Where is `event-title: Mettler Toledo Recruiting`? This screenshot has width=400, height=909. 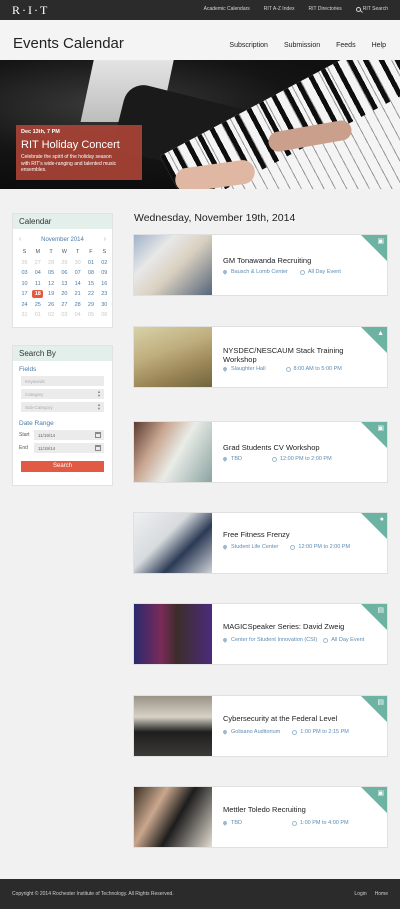
event-title: Mettler Toledo Recruiting is located at coordinates (288, 809).